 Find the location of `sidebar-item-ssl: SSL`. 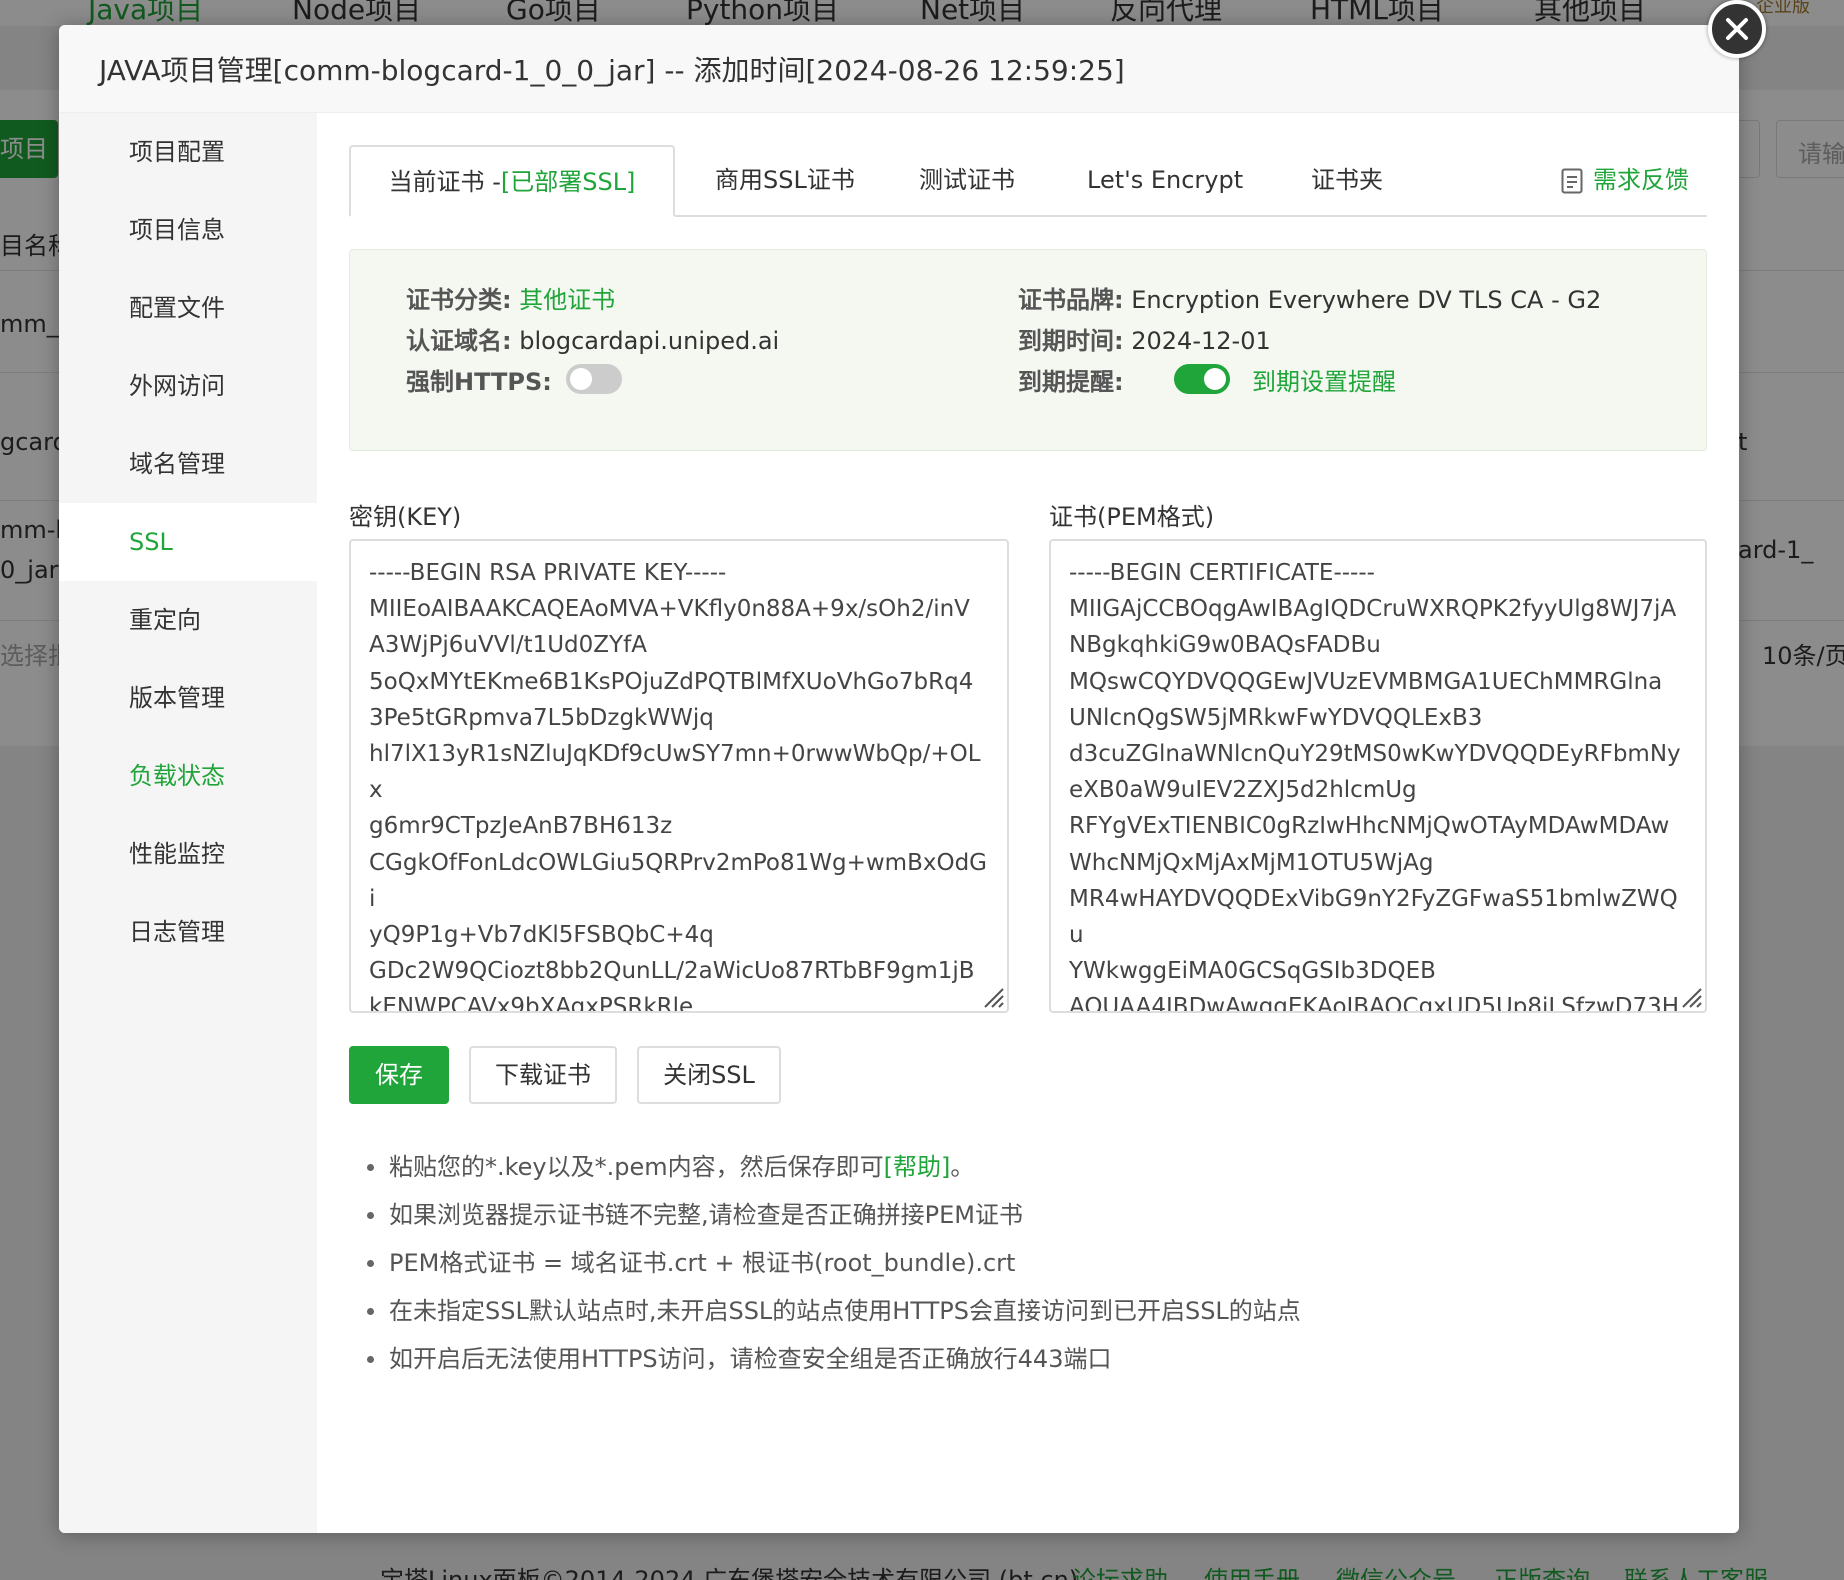

sidebar-item-ssl: SSL is located at coordinates (188, 542).